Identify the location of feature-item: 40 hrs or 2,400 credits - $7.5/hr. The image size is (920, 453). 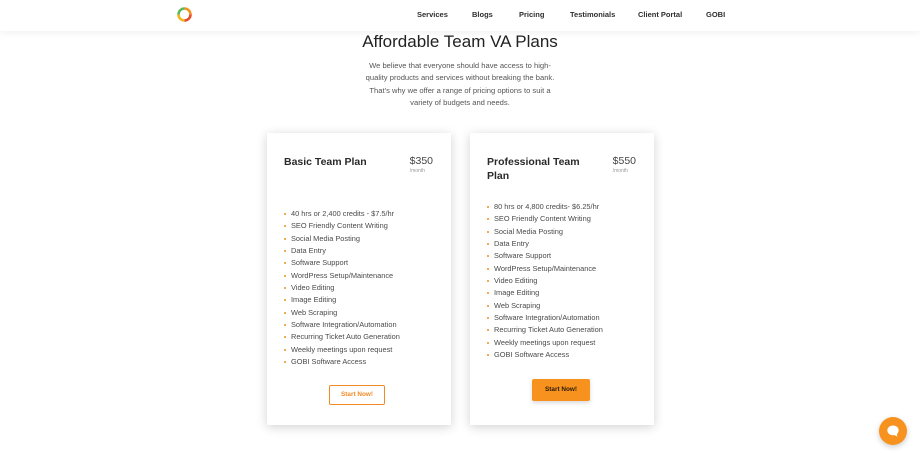
(364, 214).